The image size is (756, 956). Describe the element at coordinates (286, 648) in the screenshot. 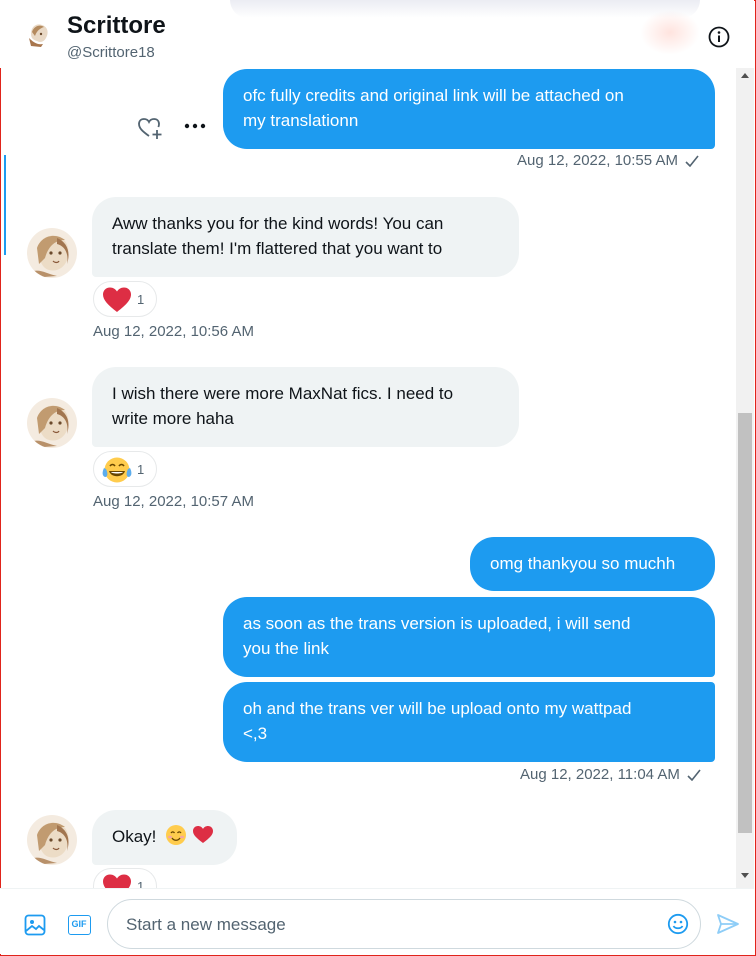

I see `message-line: you the link` at that location.